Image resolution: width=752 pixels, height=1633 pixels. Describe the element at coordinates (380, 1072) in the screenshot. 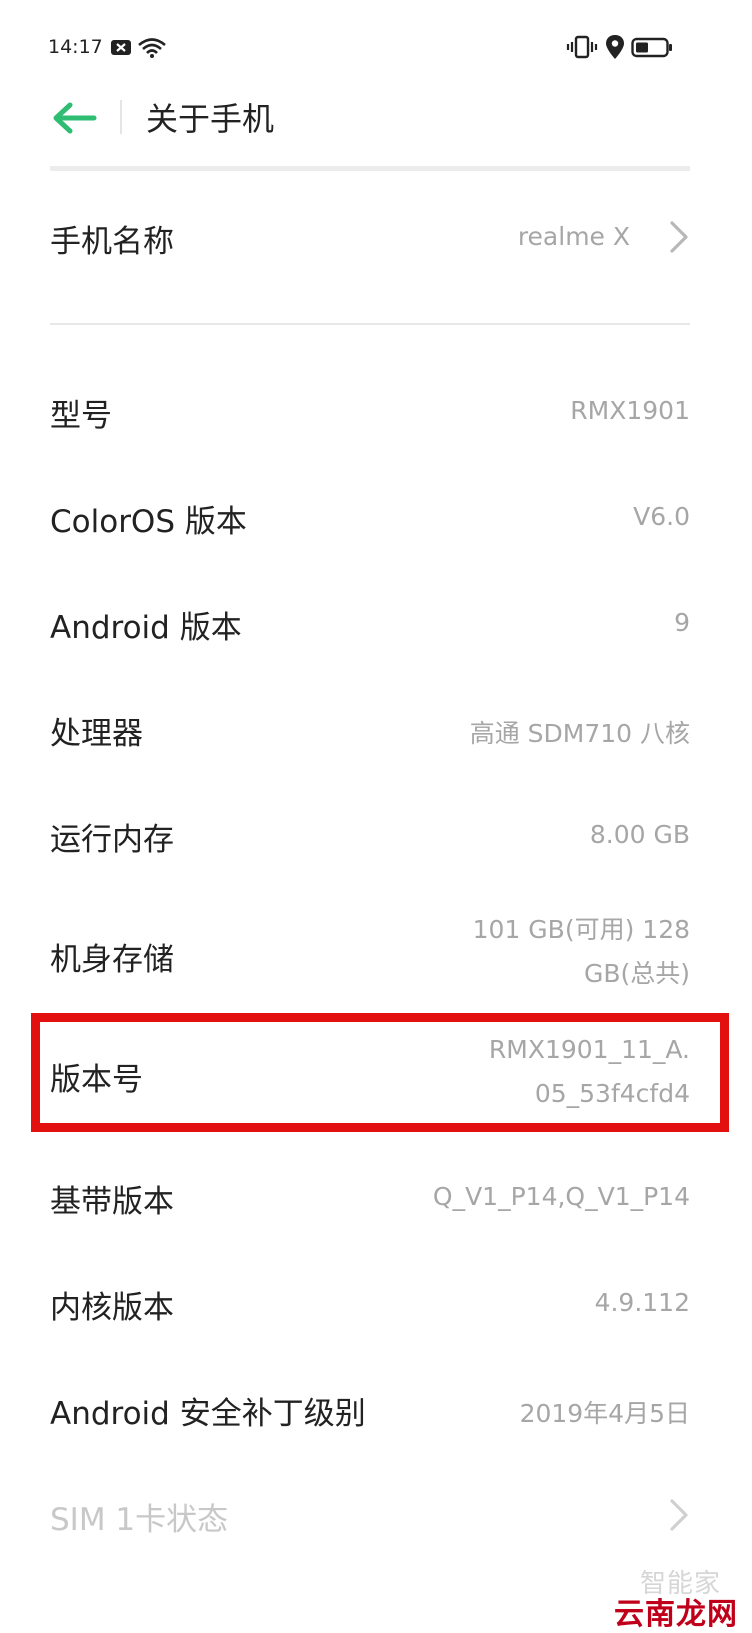

I see `highlight-annotation-box` at that location.